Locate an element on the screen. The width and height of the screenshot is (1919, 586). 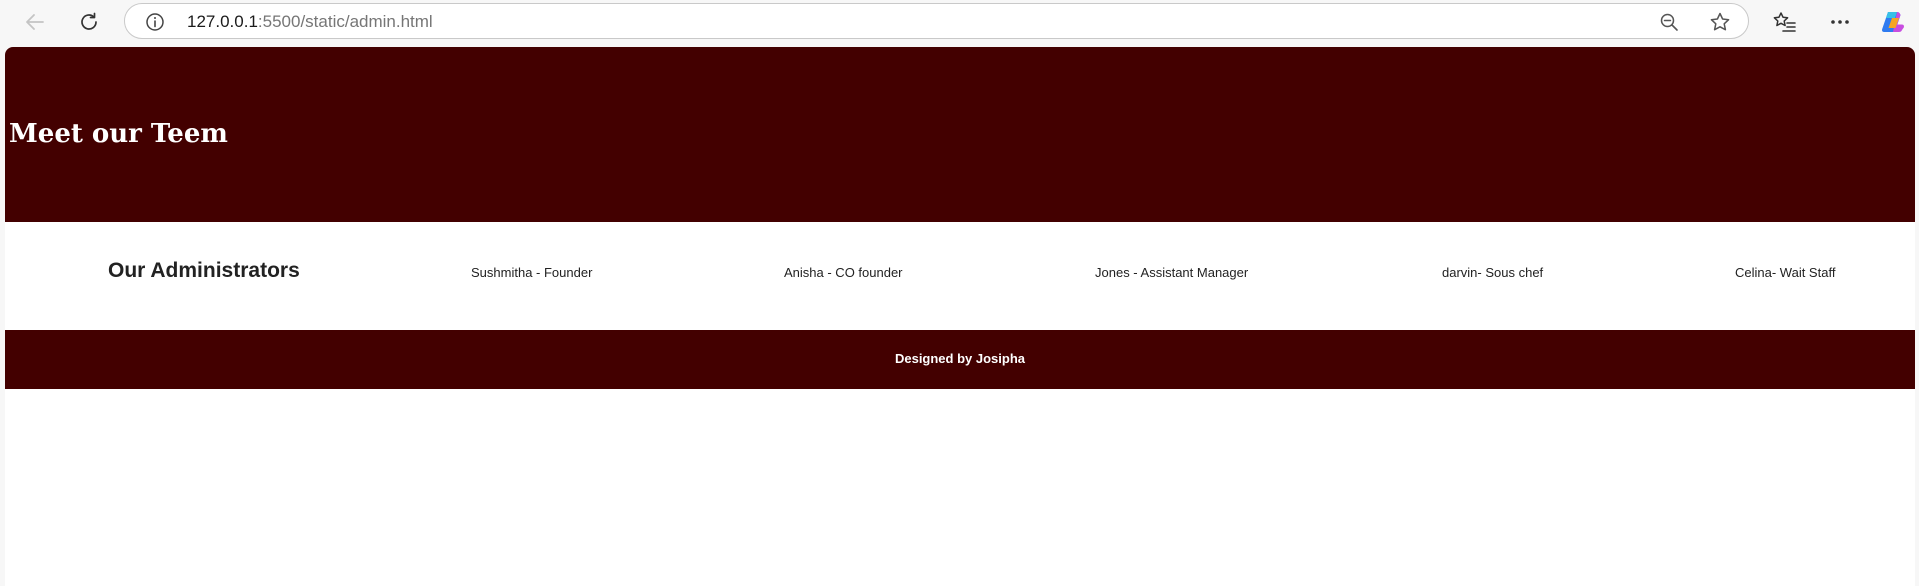
favorites-button is located at coordinates (1785, 22).